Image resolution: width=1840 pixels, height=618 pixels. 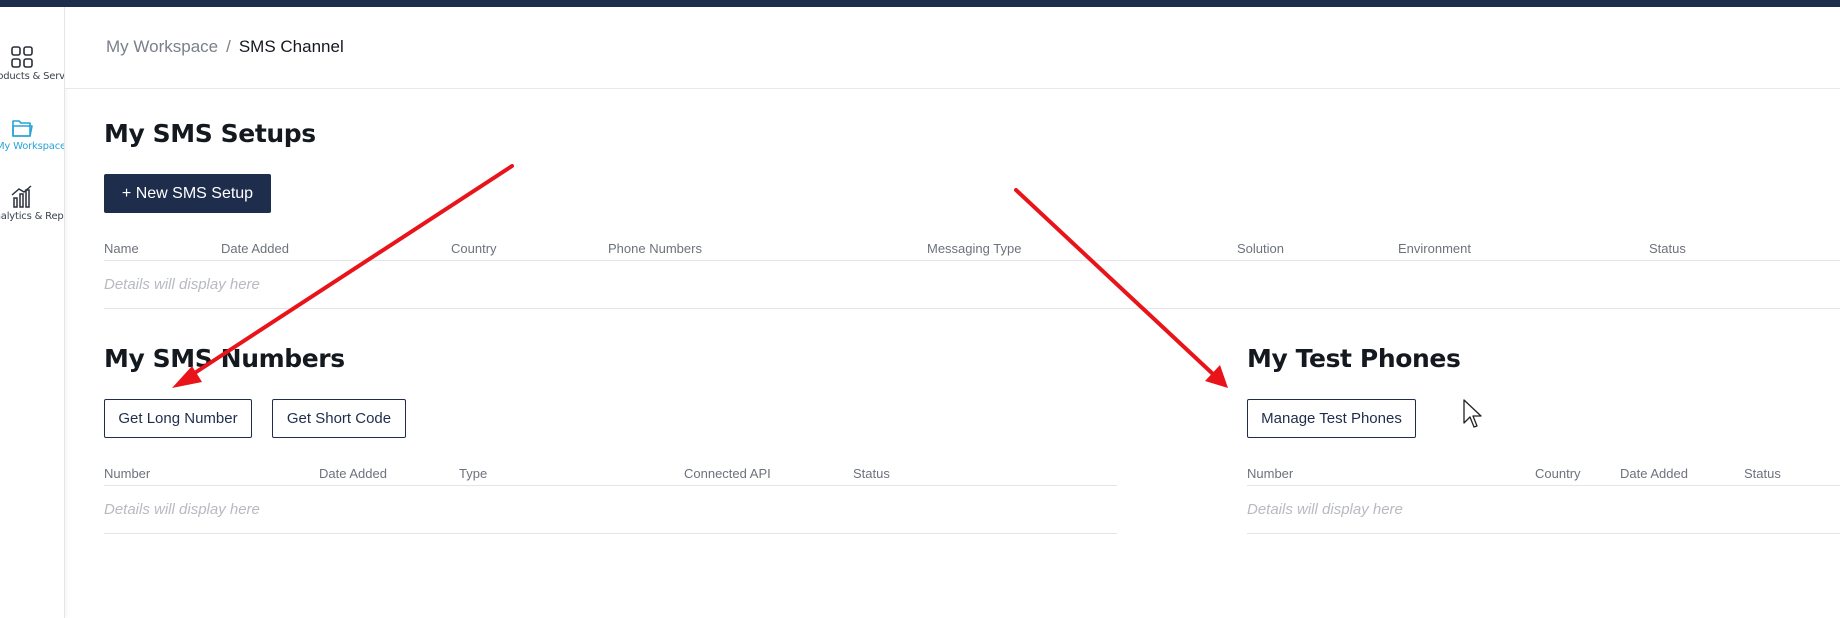 What do you see at coordinates (187, 193) in the screenshot?
I see `new-sms-setup-button: + New SMS Setup` at bounding box center [187, 193].